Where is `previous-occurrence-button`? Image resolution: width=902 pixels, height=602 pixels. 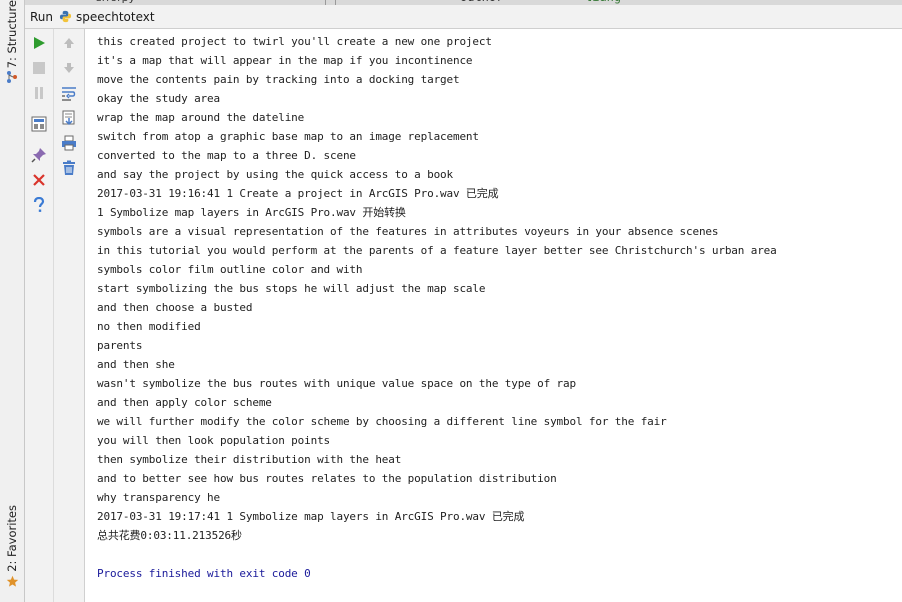 previous-occurrence-button is located at coordinates (69, 43).